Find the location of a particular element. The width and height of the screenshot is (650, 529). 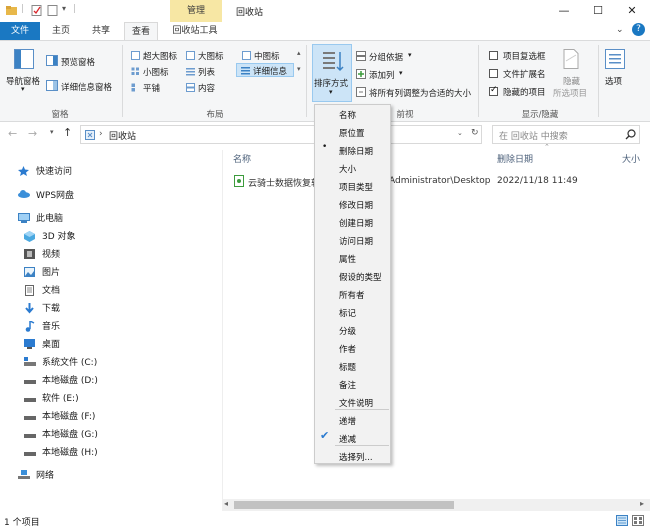

item-checkboxes-checkbox is located at coordinates (493, 55).